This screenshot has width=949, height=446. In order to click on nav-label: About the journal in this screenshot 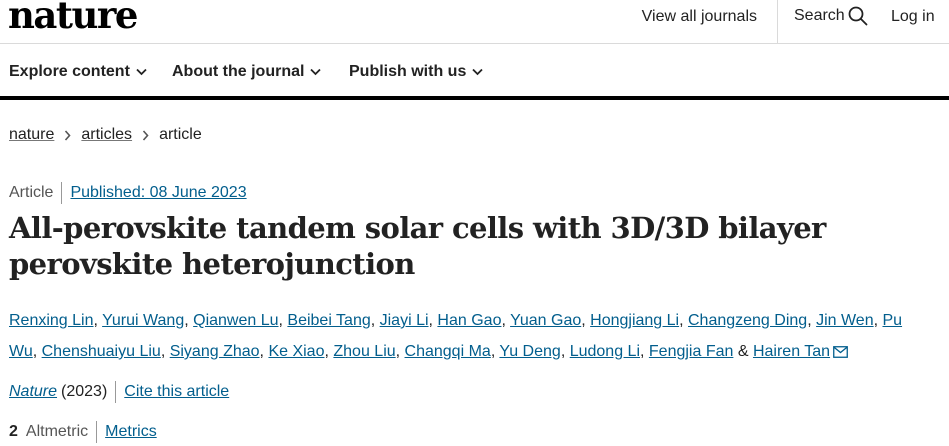, I will do `click(238, 71)`.